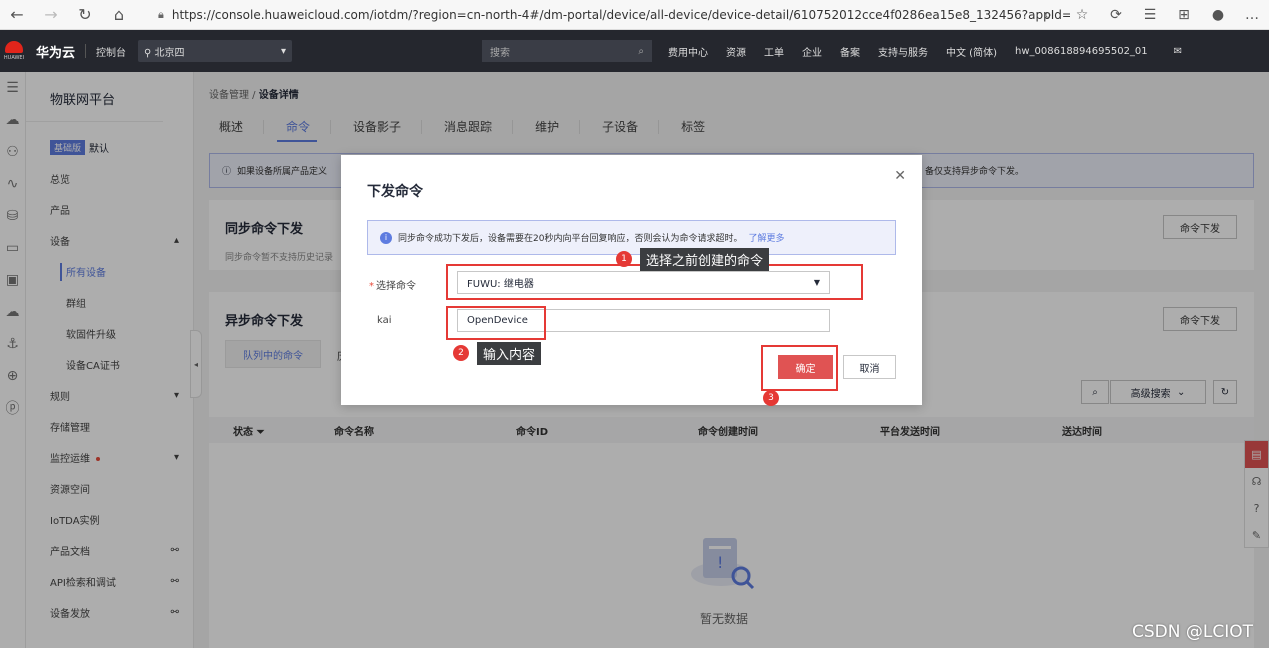  Describe the element at coordinates (386, 237) in the screenshot. I see `info-icon: i` at that location.